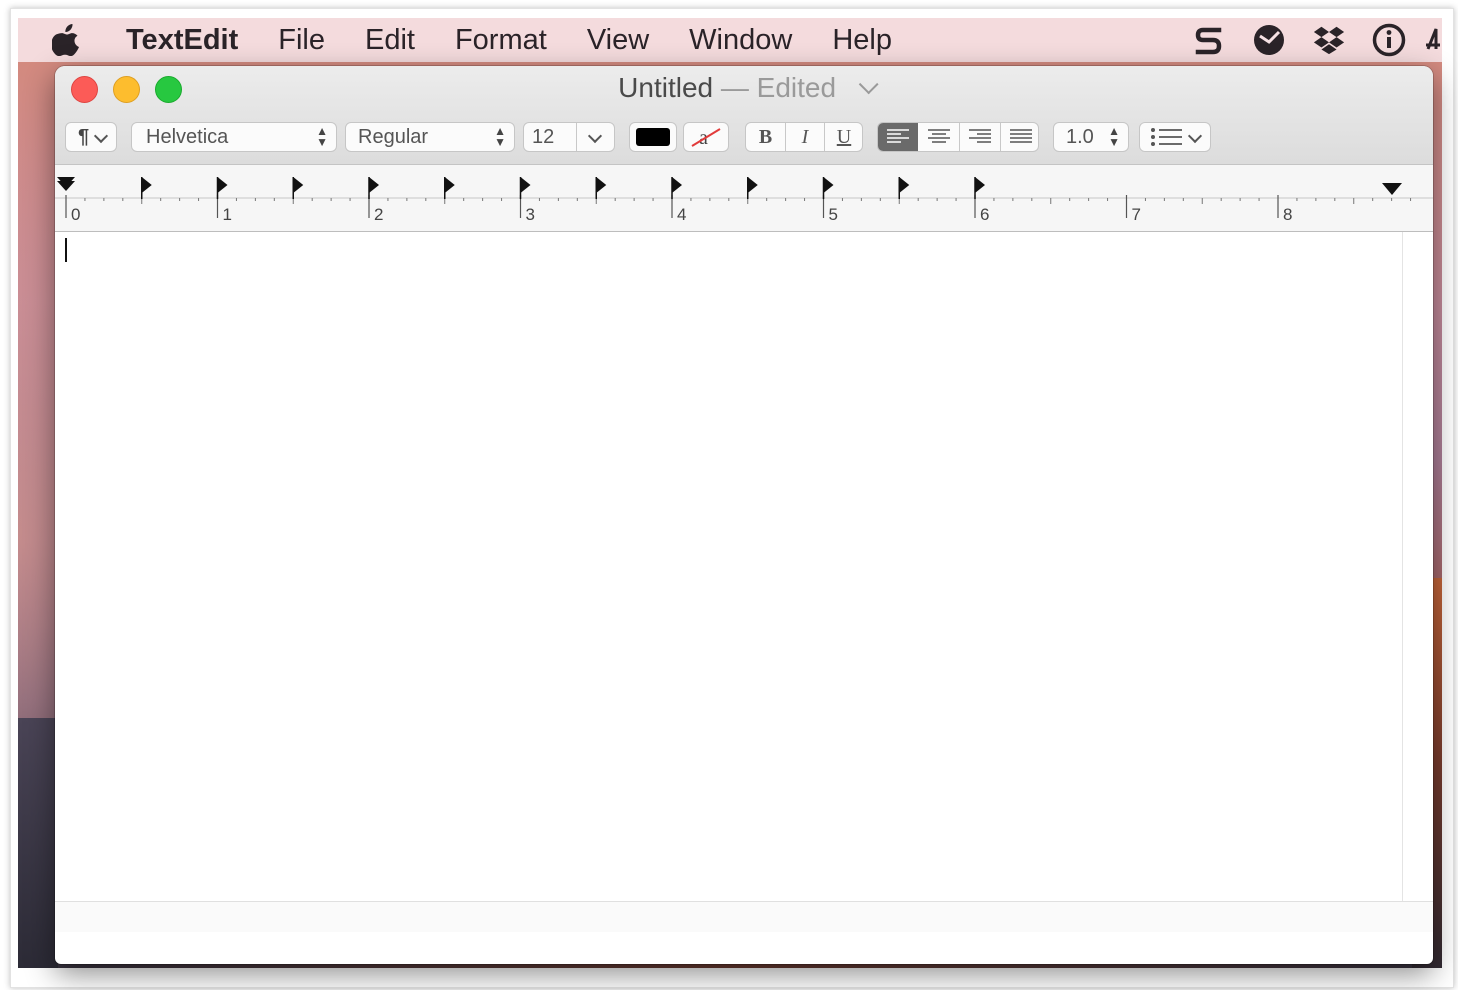  Describe the element at coordinates (744, 916) in the screenshot. I see `window-bottom-bar` at that location.